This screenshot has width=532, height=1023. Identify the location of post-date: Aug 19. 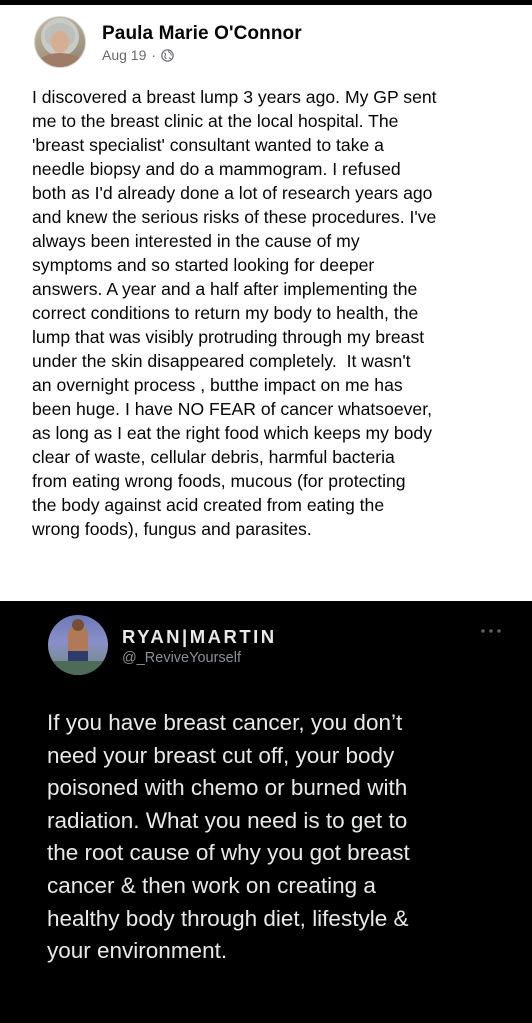
(124, 55).